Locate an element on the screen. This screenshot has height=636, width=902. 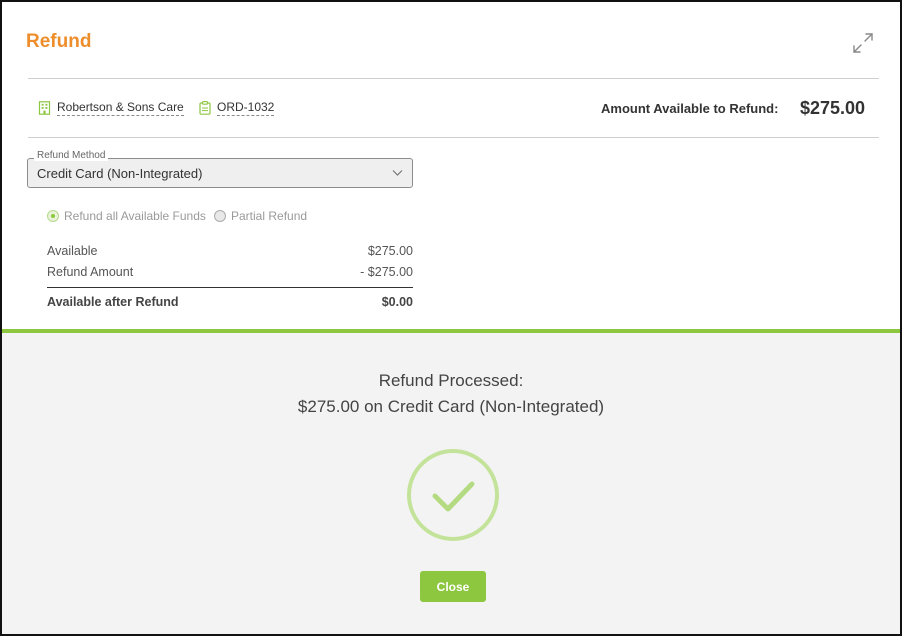
expand-icon is located at coordinates (863, 43).